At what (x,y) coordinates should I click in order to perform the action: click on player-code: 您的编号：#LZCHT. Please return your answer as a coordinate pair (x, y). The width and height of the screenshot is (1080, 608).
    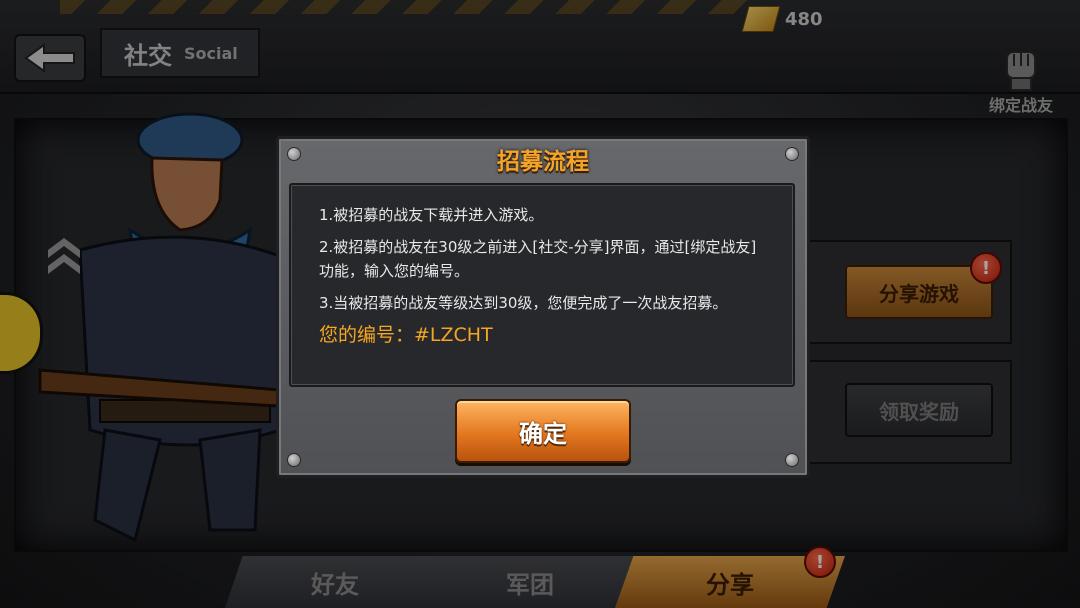
    Looking at the image, I should click on (406, 335).